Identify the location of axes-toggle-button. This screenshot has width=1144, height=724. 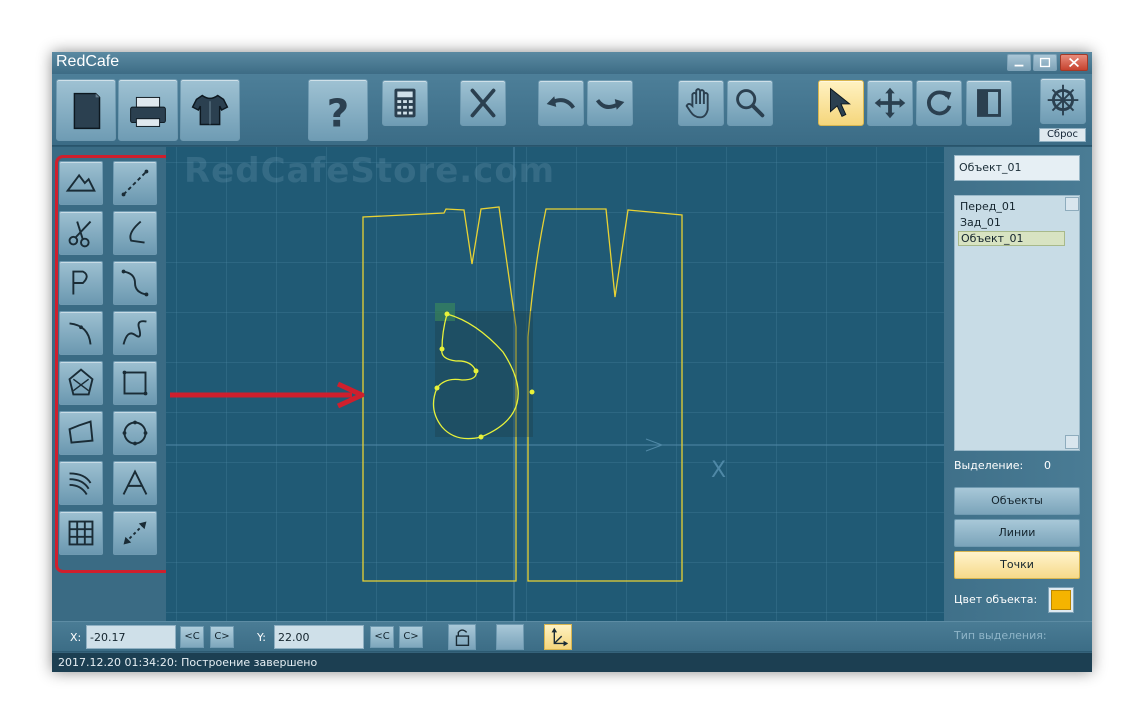
(558, 637).